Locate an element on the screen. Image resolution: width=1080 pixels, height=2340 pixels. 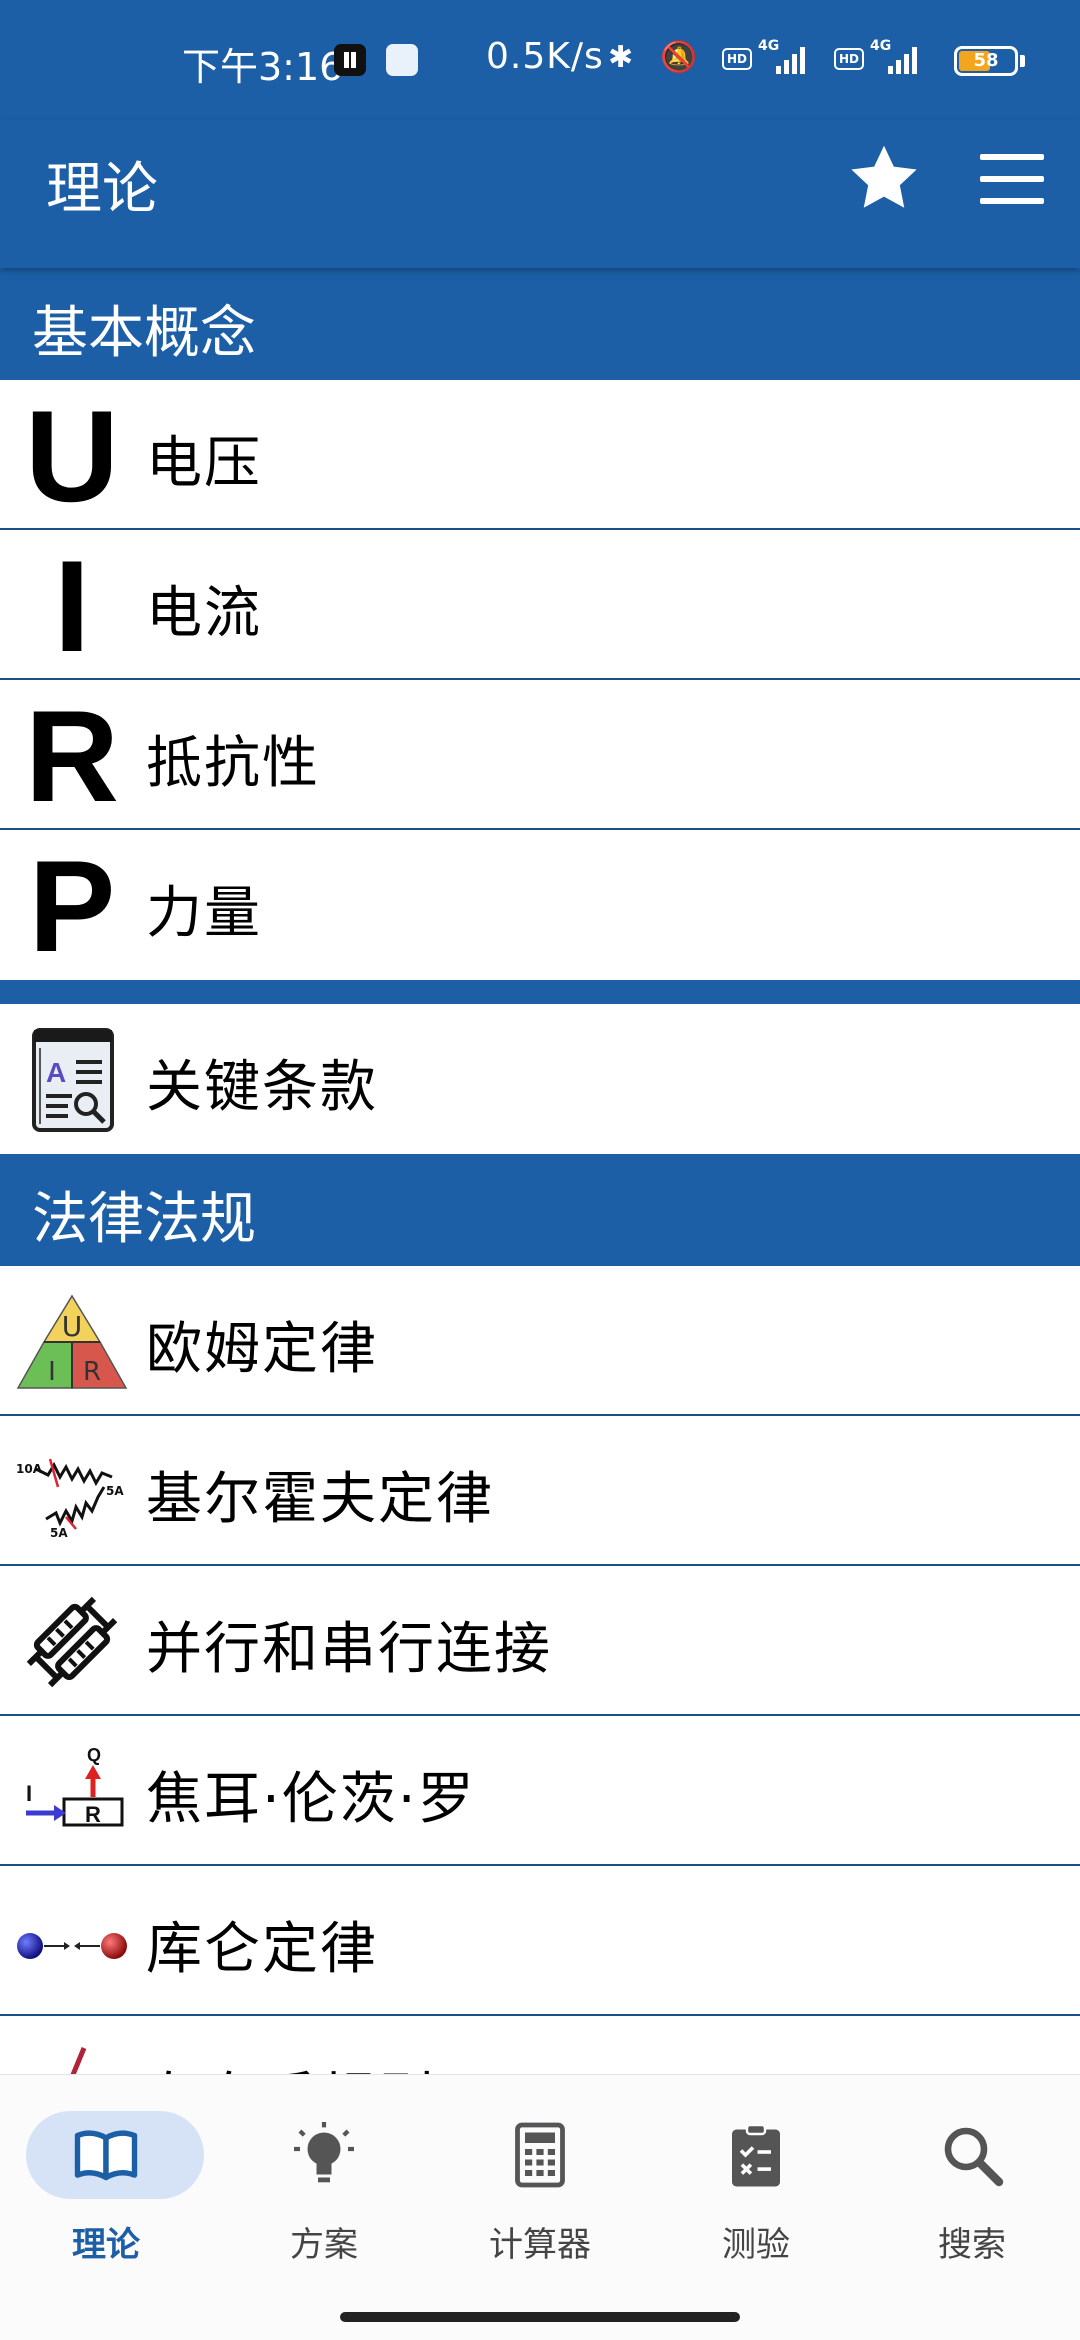
list-item-parallel-series: 并行和串行连接 is located at coordinates (540, 1641).